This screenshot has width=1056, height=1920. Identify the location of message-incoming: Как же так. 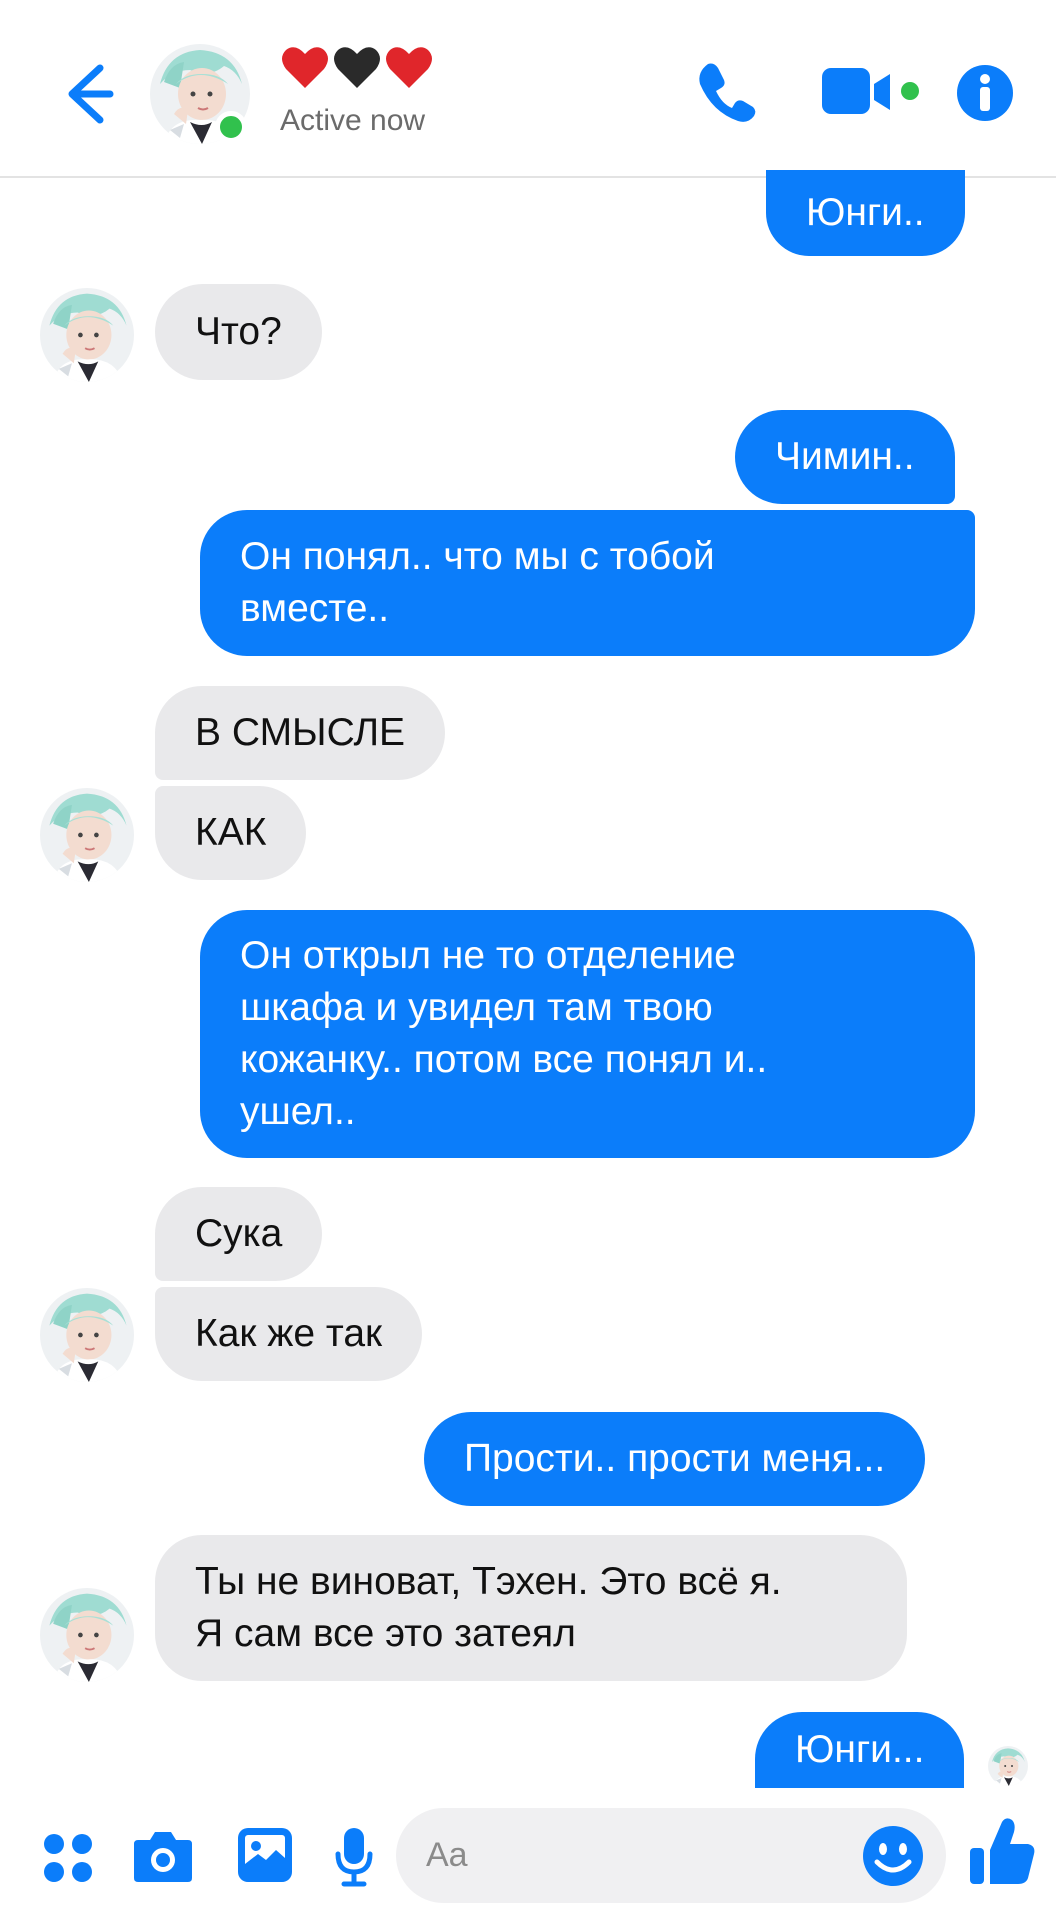
(289, 1334).